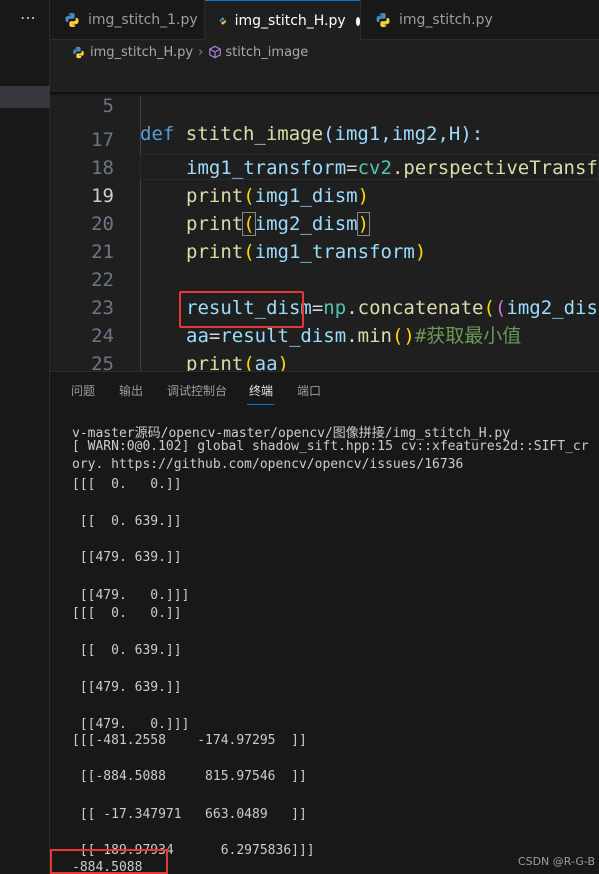  What do you see at coordinates (197, 390) in the screenshot?
I see `tab-debug-console: 调试控制台` at bounding box center [197, 390].